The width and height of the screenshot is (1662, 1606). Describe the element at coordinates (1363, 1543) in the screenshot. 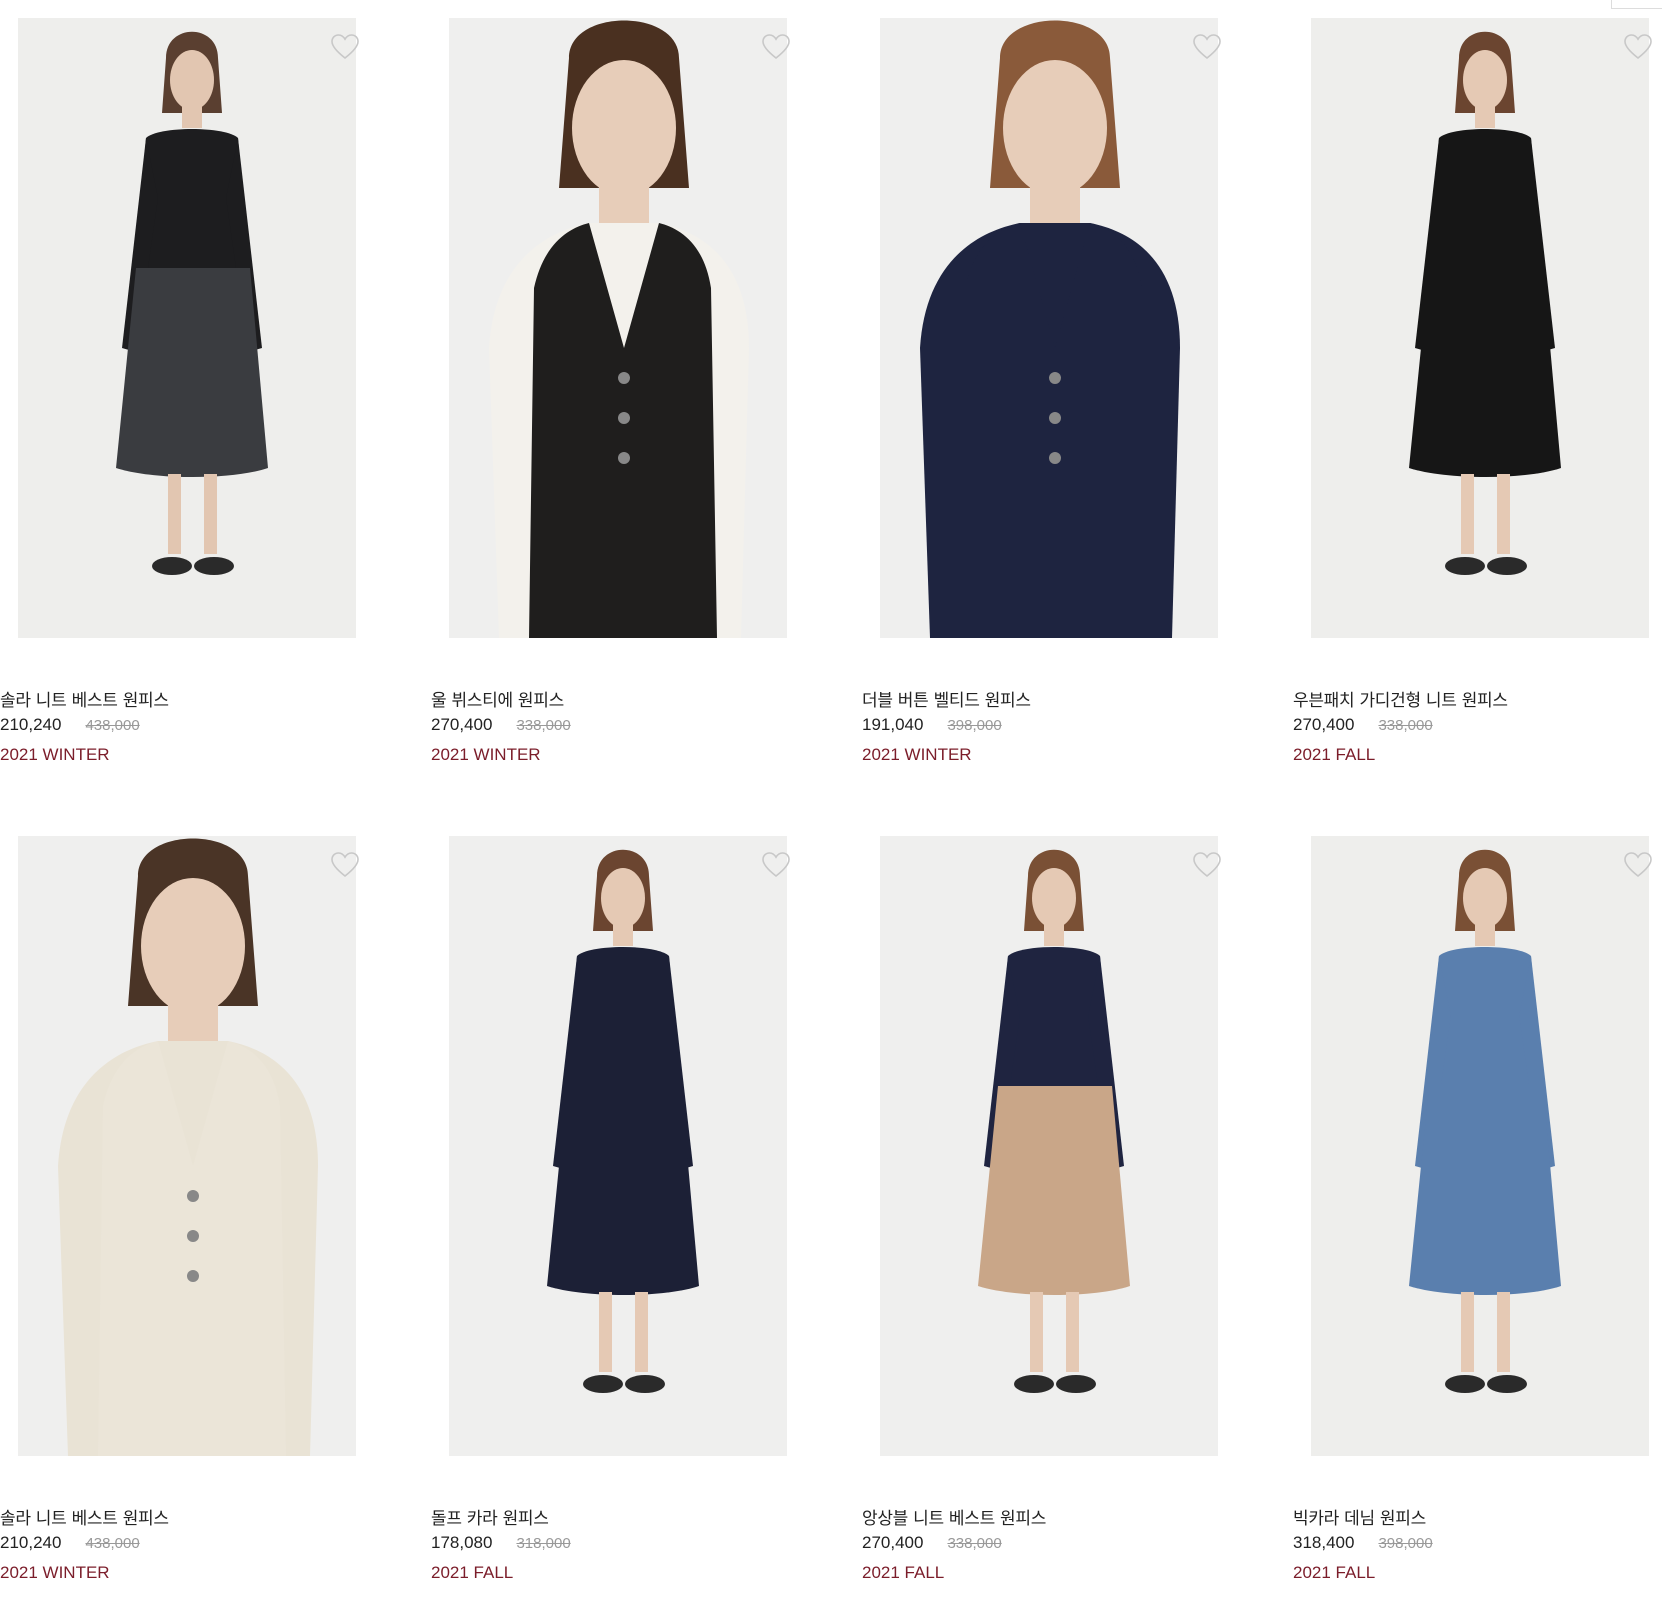

I see `price-row: 318,400 398,000` at that location.